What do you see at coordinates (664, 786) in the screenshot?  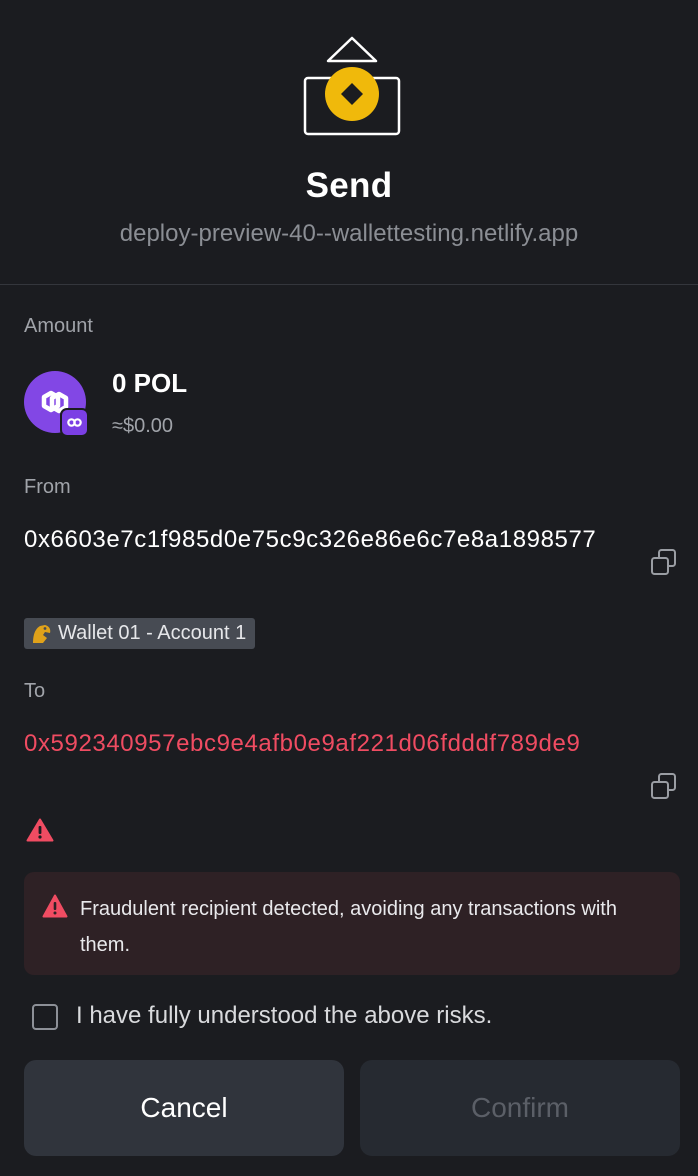 I see `copy-to-address-icon` at bounding box center [664, 786].